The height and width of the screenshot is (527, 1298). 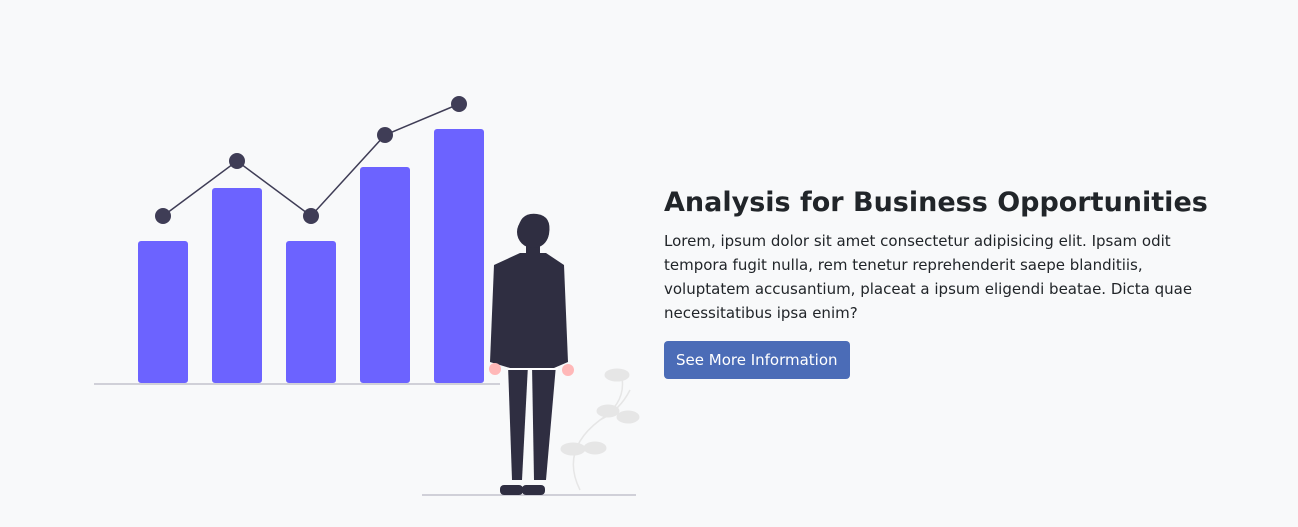 I want to click on person-figure, so click(x=531, y=354).